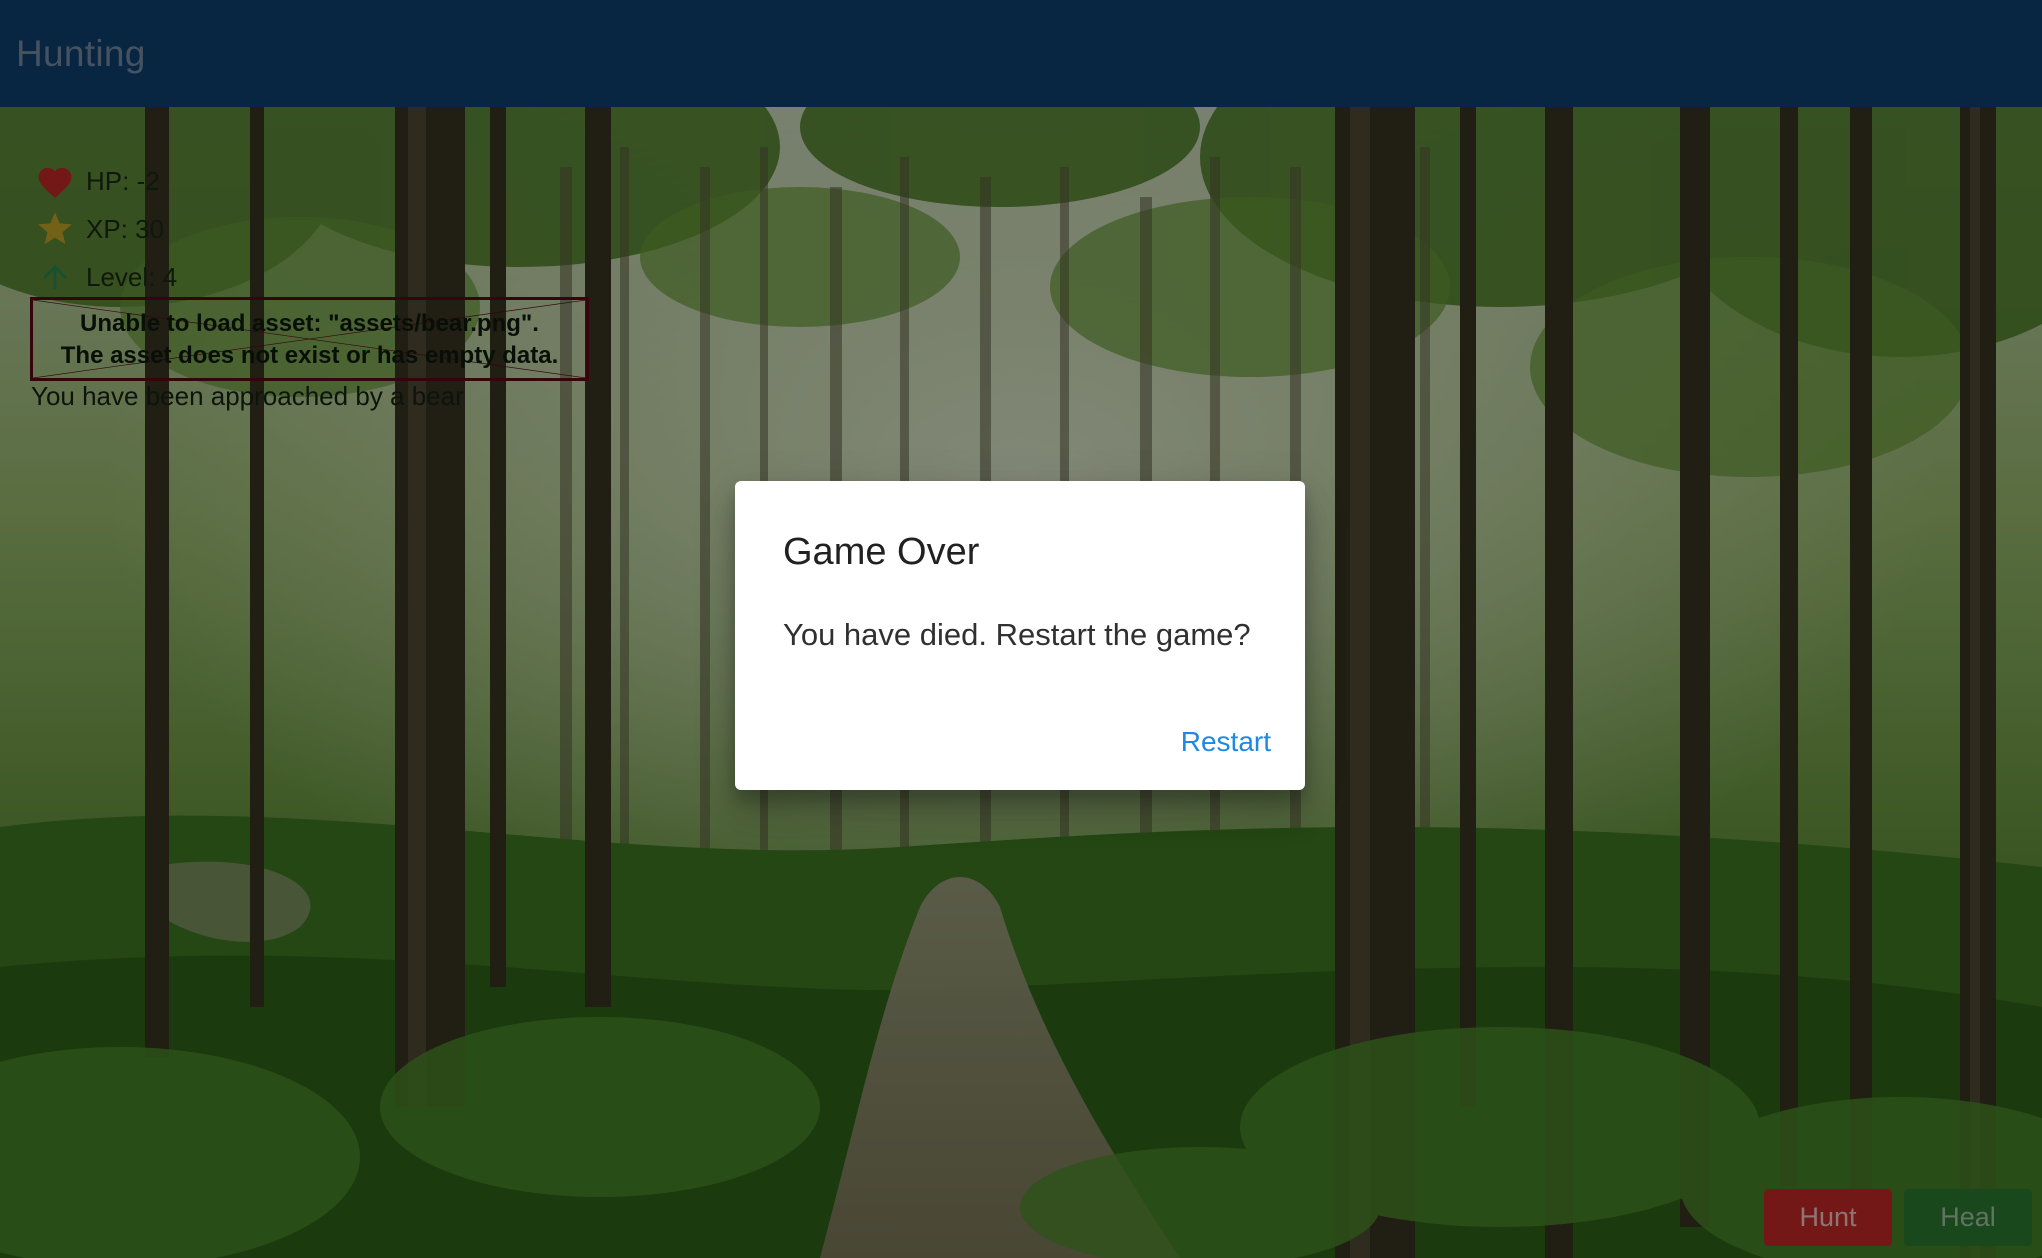  Describe the element at coordinates (881, 552) in the screenshot. I see `dialog-title: Game Over` at that location.